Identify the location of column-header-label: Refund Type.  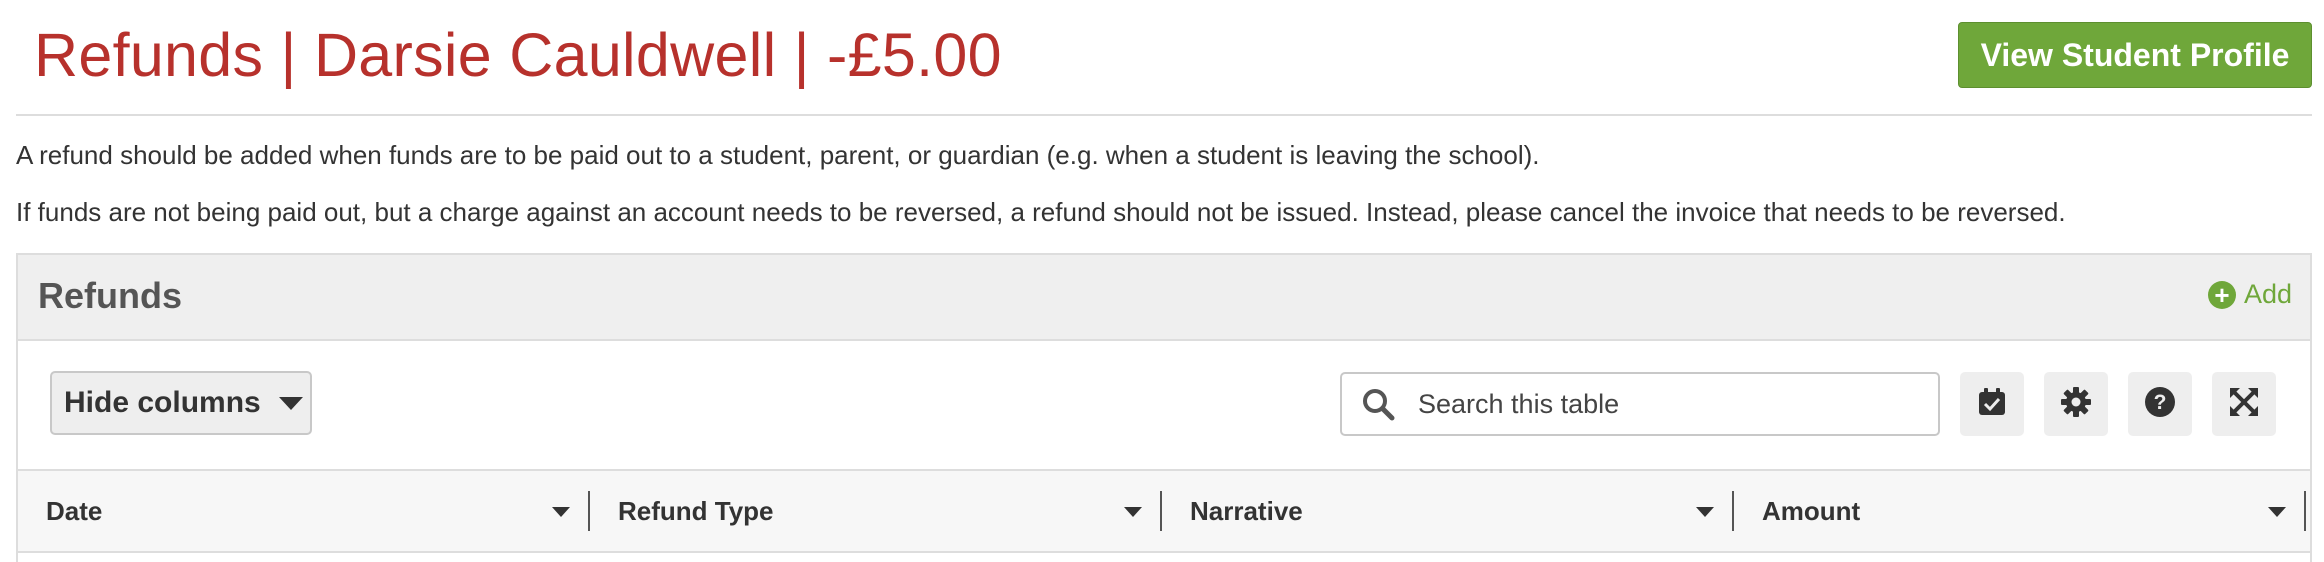
(696, 510).